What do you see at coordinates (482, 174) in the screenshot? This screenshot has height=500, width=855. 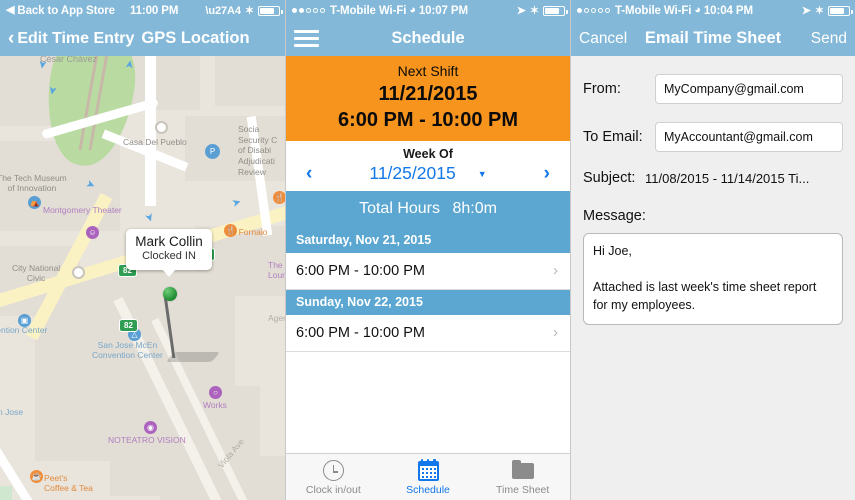 I see `chevron-down-icon: ▼` at bounding box center [482, 174].